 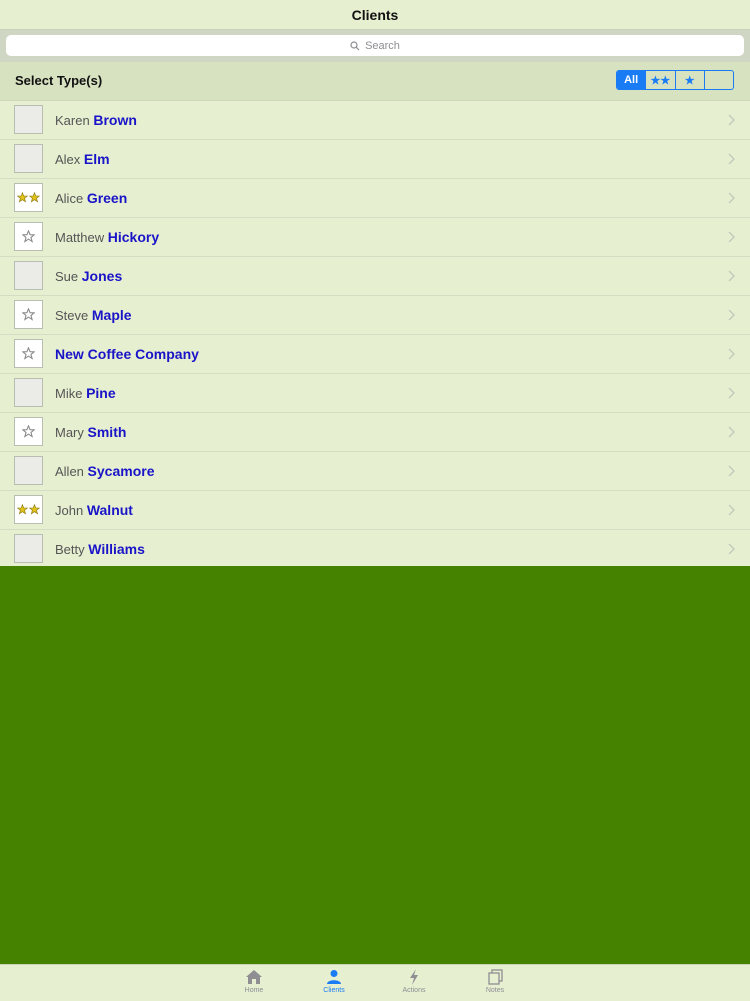 I want to click on person-icon, so click(x=334, y=977).